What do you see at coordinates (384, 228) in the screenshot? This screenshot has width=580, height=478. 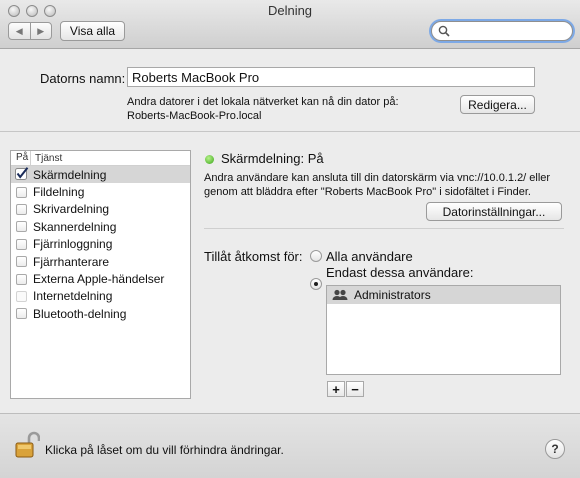 I see `detail-divider` at bounding box center [384, 228].